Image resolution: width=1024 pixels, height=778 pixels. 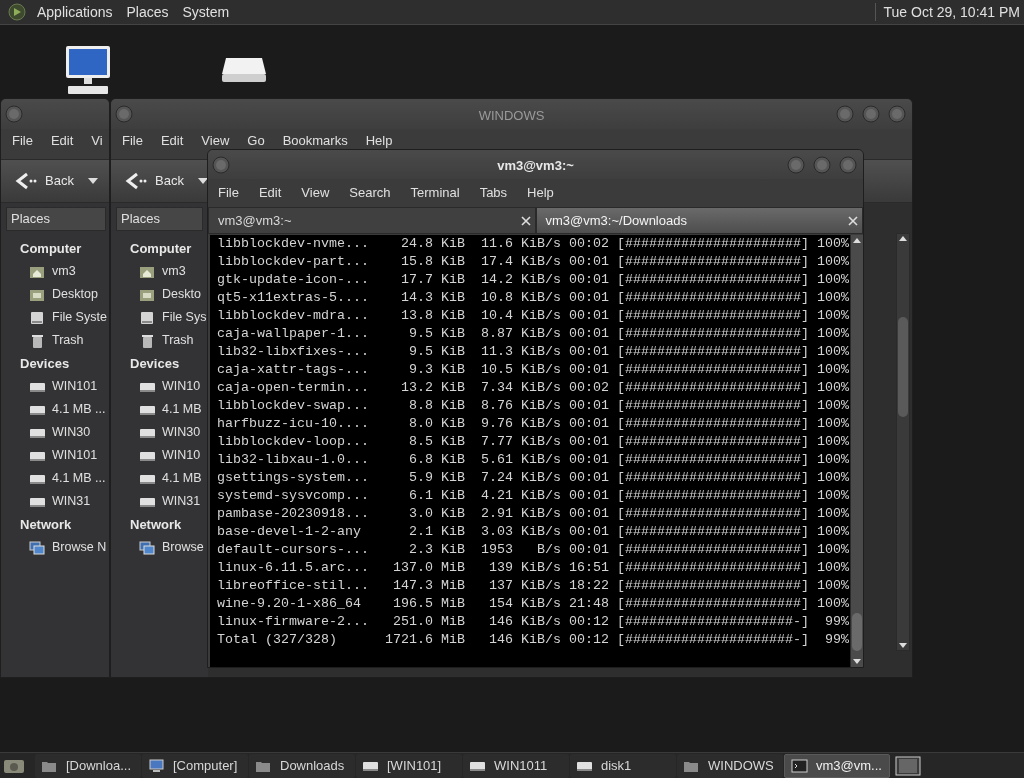 I want to click on menu-item: Vi, so click(x=96, y=141).